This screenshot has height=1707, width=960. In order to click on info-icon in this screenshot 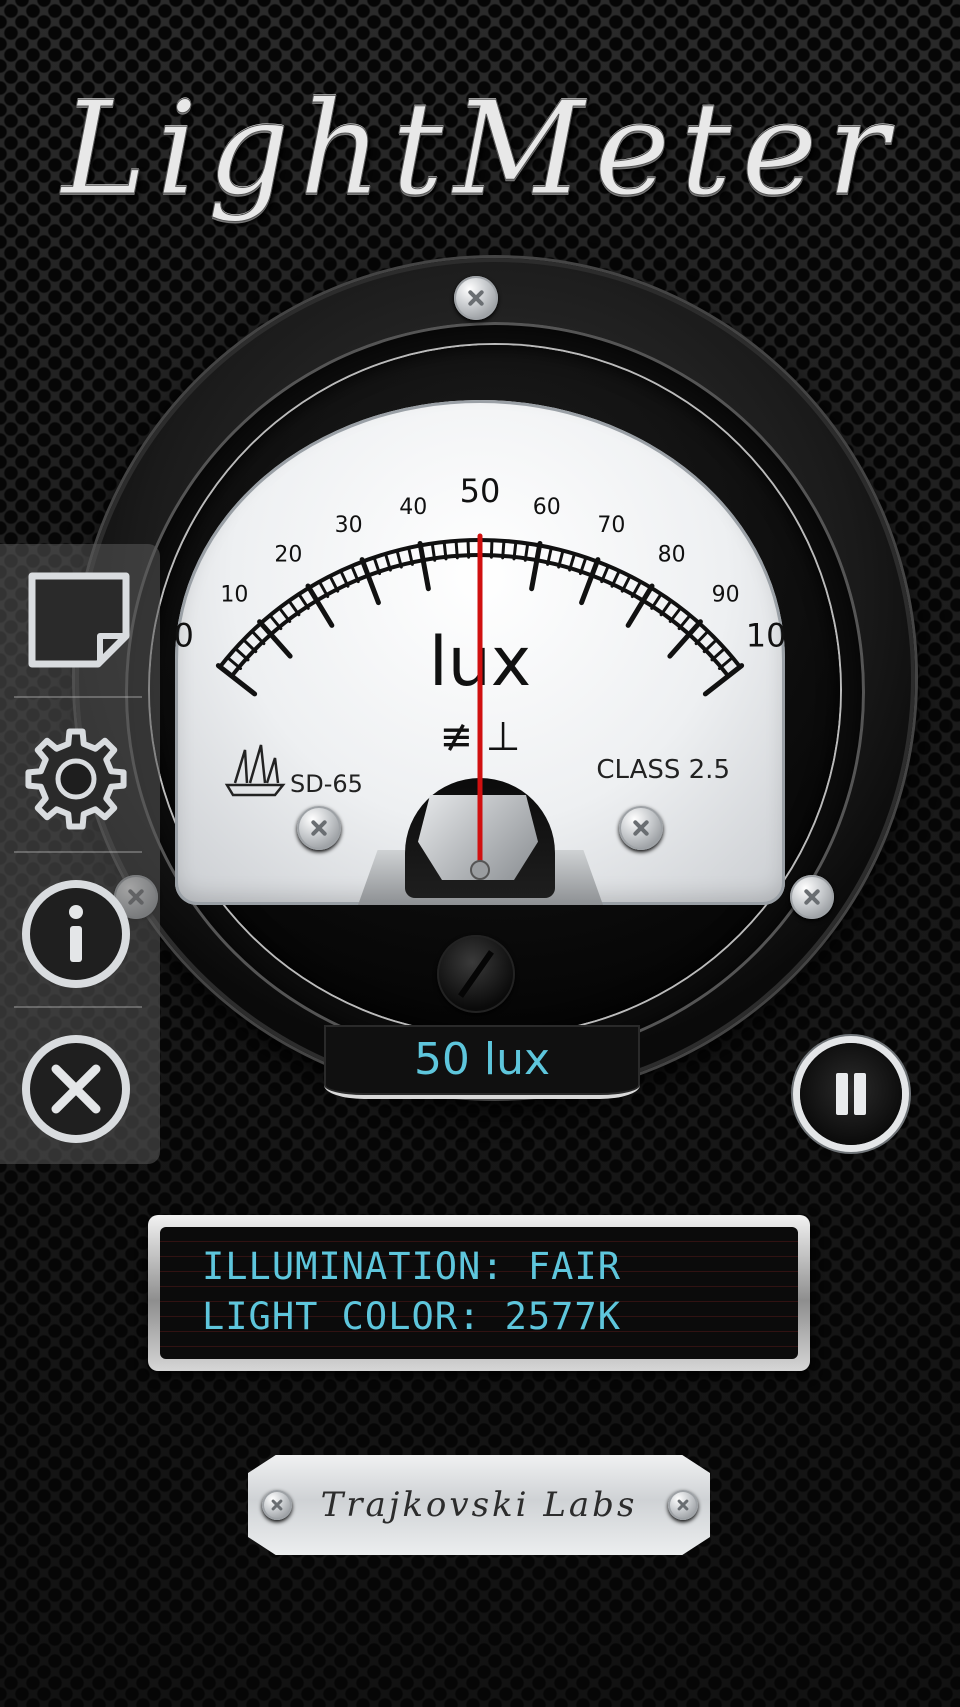, I will do `click(76, 934)`.